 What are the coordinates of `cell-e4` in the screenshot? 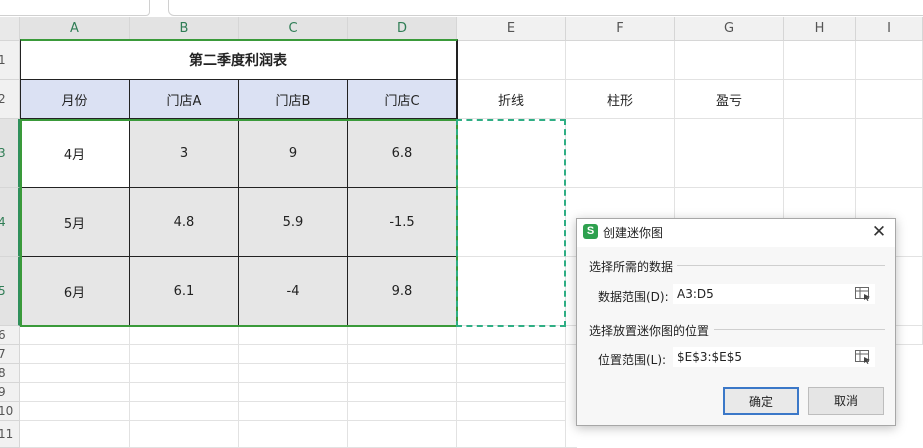 It's located at (511, 222).